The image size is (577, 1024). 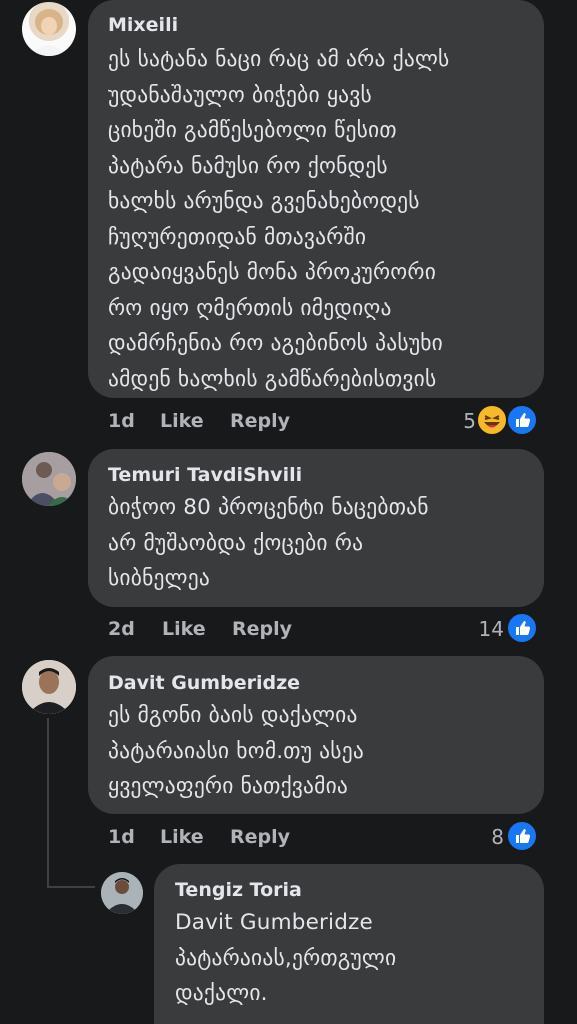 I want to click on reaction-count: 14, so click(x=487, y=629).